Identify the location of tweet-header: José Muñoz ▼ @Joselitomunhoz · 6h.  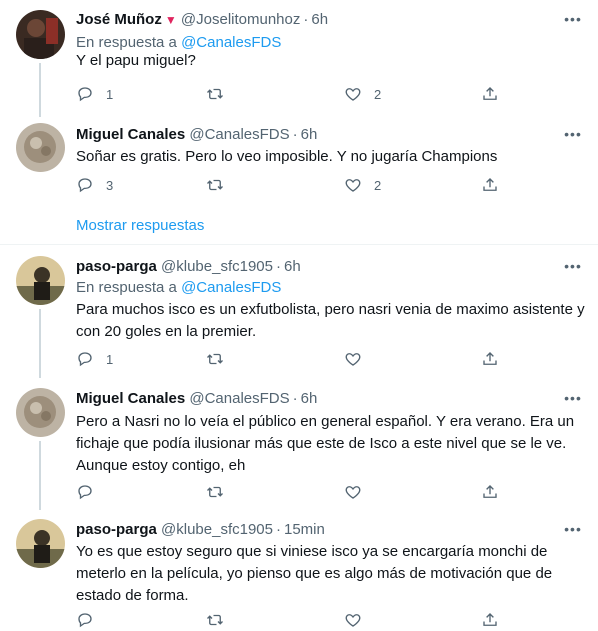
(202, 20).